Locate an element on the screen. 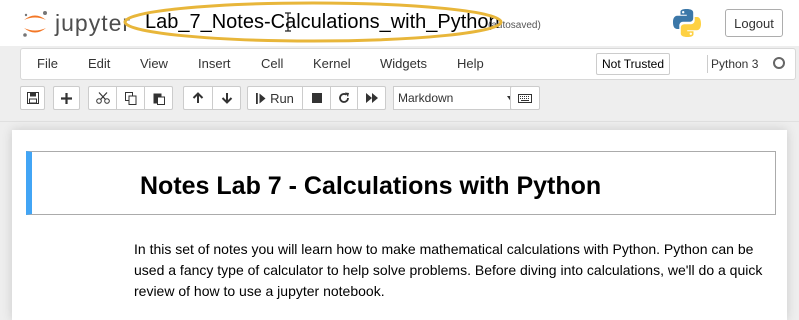 The height and width of the screenshot is (320, 799). insert-cell-button is located at coordinates (66, 98).